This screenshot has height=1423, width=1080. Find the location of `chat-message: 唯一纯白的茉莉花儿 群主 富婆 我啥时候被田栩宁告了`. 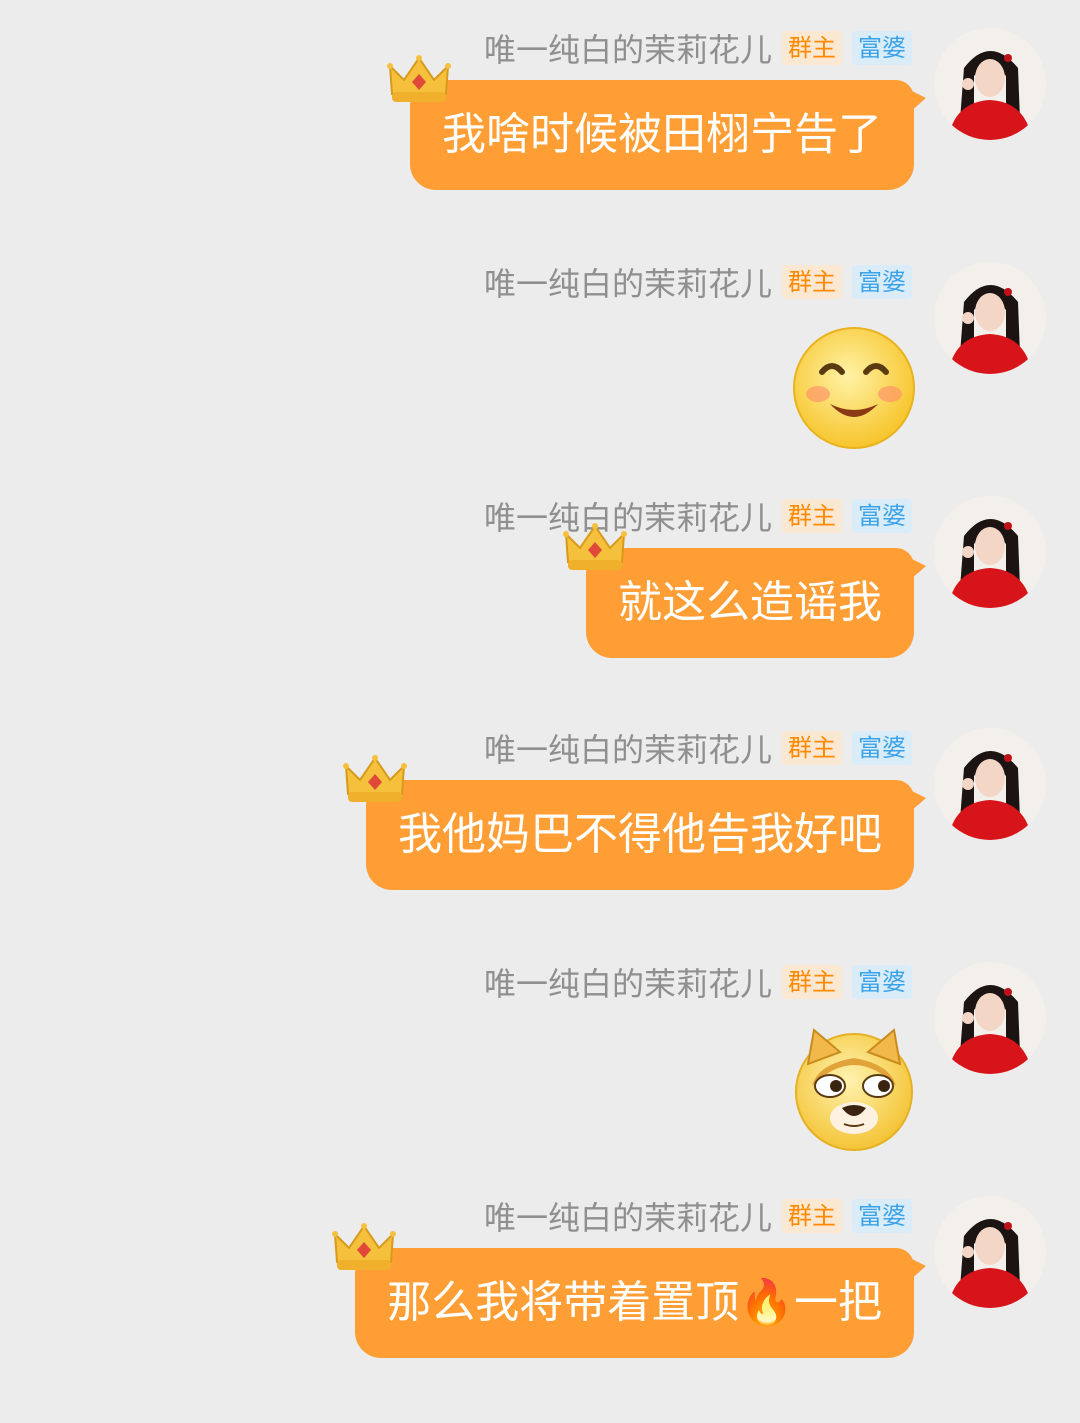

chat-message: 唯一纯白的茉莉花儿 群主 富婆 我啥时候被田栩宁告了 is located at coordinates (540, 100).